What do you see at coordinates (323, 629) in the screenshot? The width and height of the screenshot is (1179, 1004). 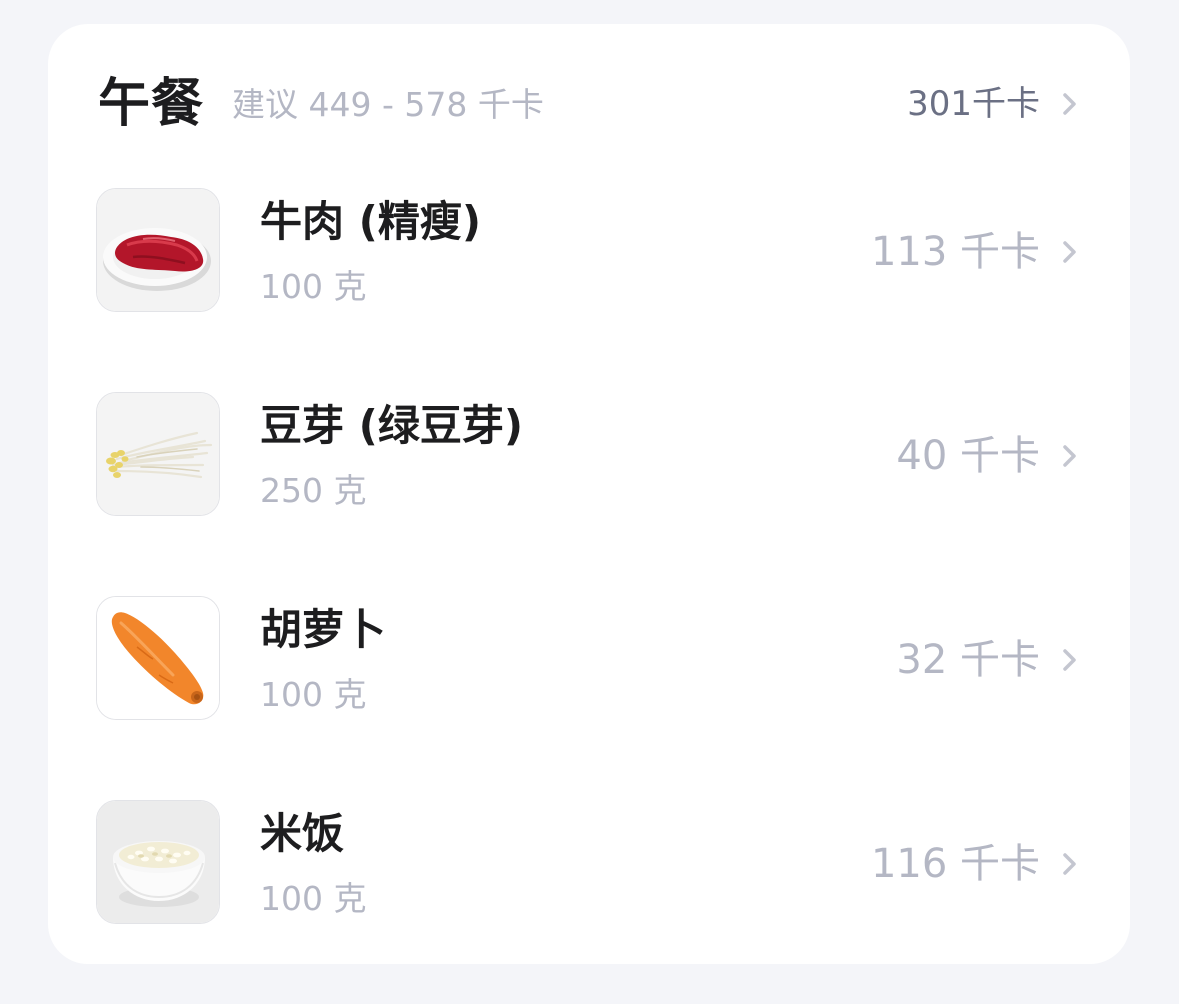 I see `food-name: 胡萝卜` at bounding box center [323, 629].